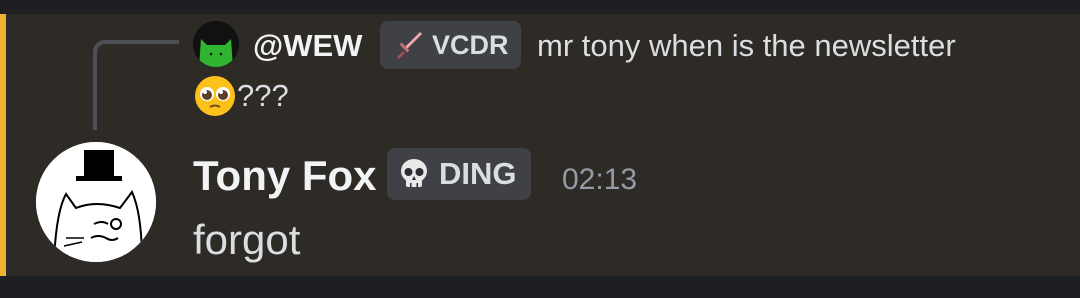 The height and width of the screenshot is (298, 1080). Describe the element at coordinates (246, 240) in the screenshot. I see `message-content: forgot` at that location.